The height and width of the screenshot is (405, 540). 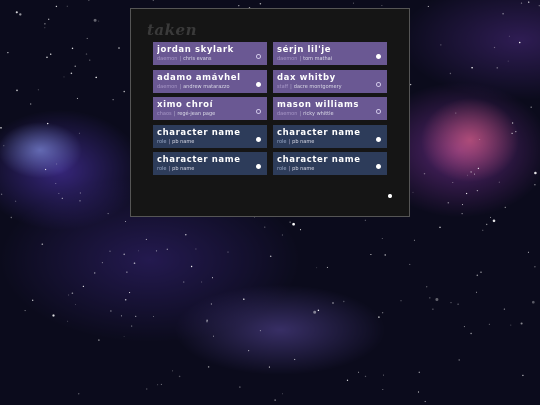 I want to click on pagination-dot, so click(x=390, y=196).